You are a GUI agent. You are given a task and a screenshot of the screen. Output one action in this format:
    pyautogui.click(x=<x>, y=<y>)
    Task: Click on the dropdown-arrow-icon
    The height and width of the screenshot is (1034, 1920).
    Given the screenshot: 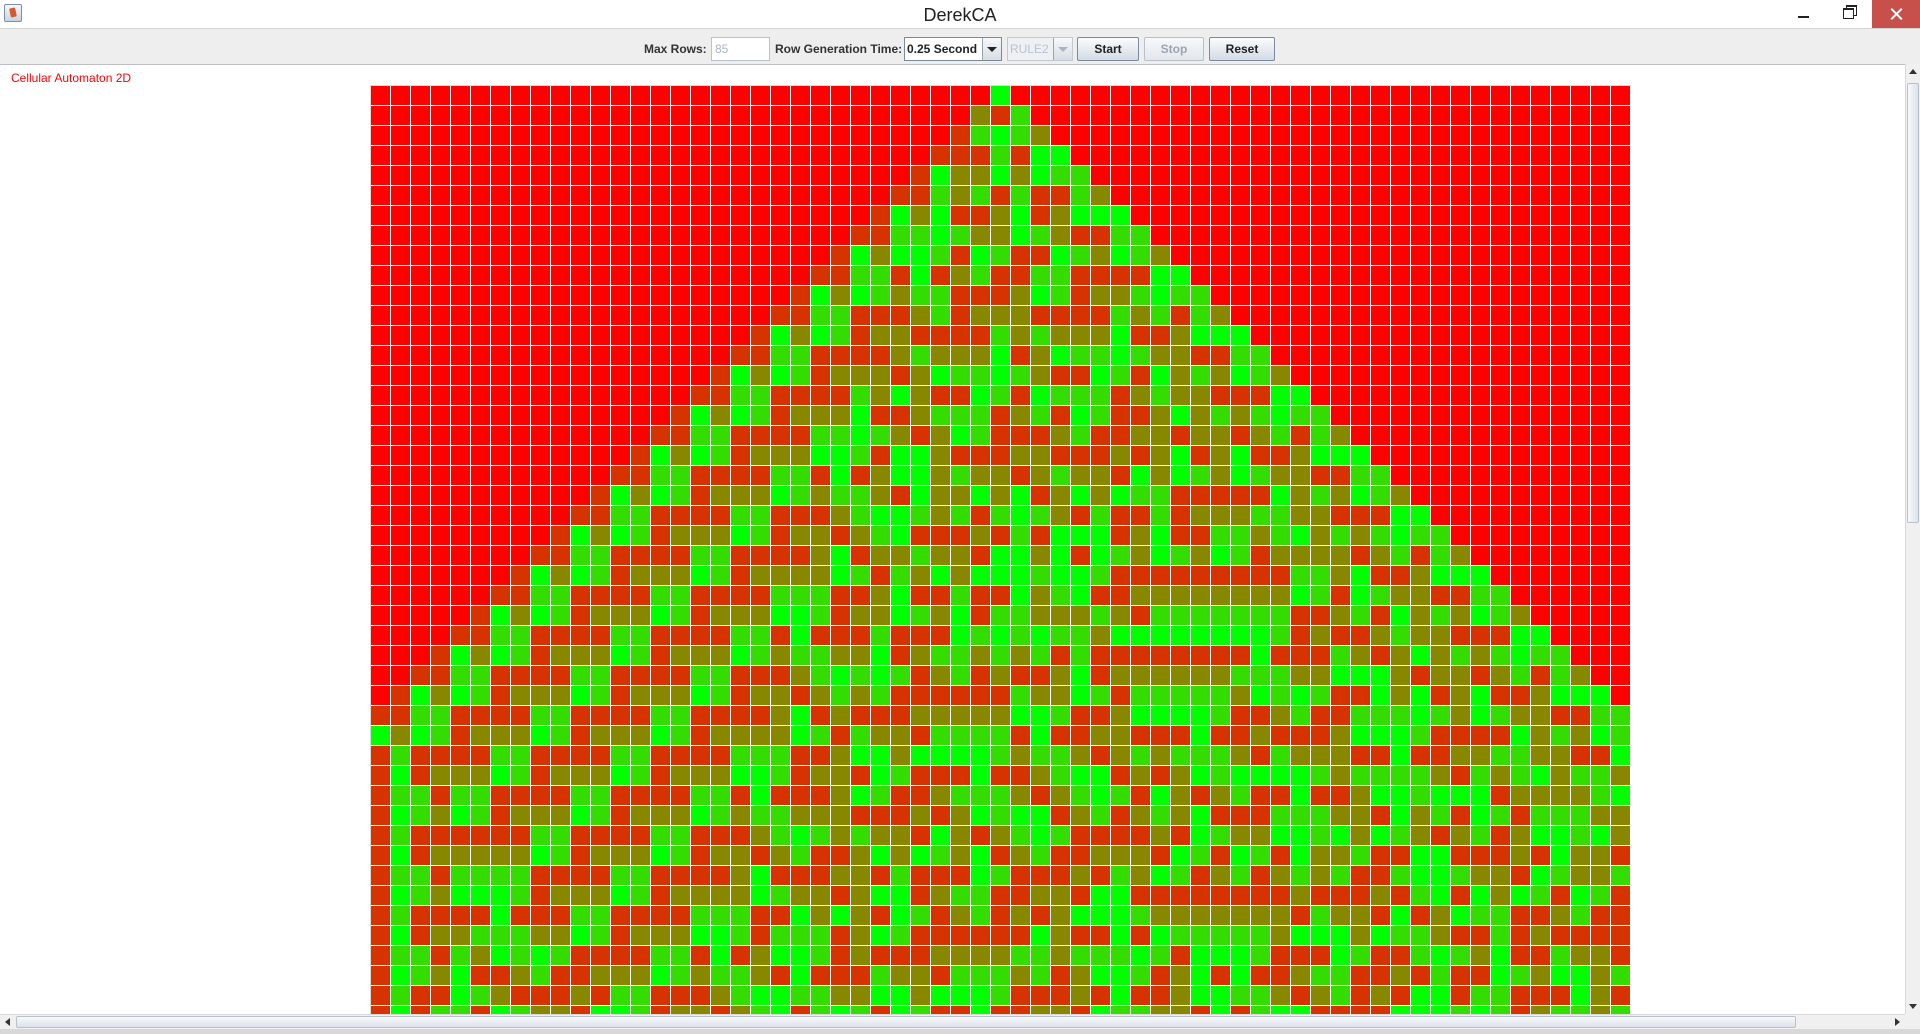 What is the action you would take?
    pyautogui.click(x=991, y=49)
    